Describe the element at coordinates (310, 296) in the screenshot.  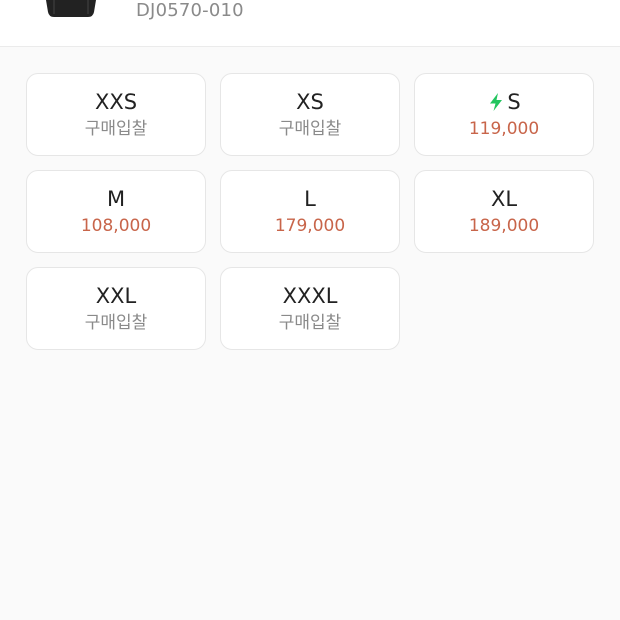
I see `size-label: XXXL` at that location.